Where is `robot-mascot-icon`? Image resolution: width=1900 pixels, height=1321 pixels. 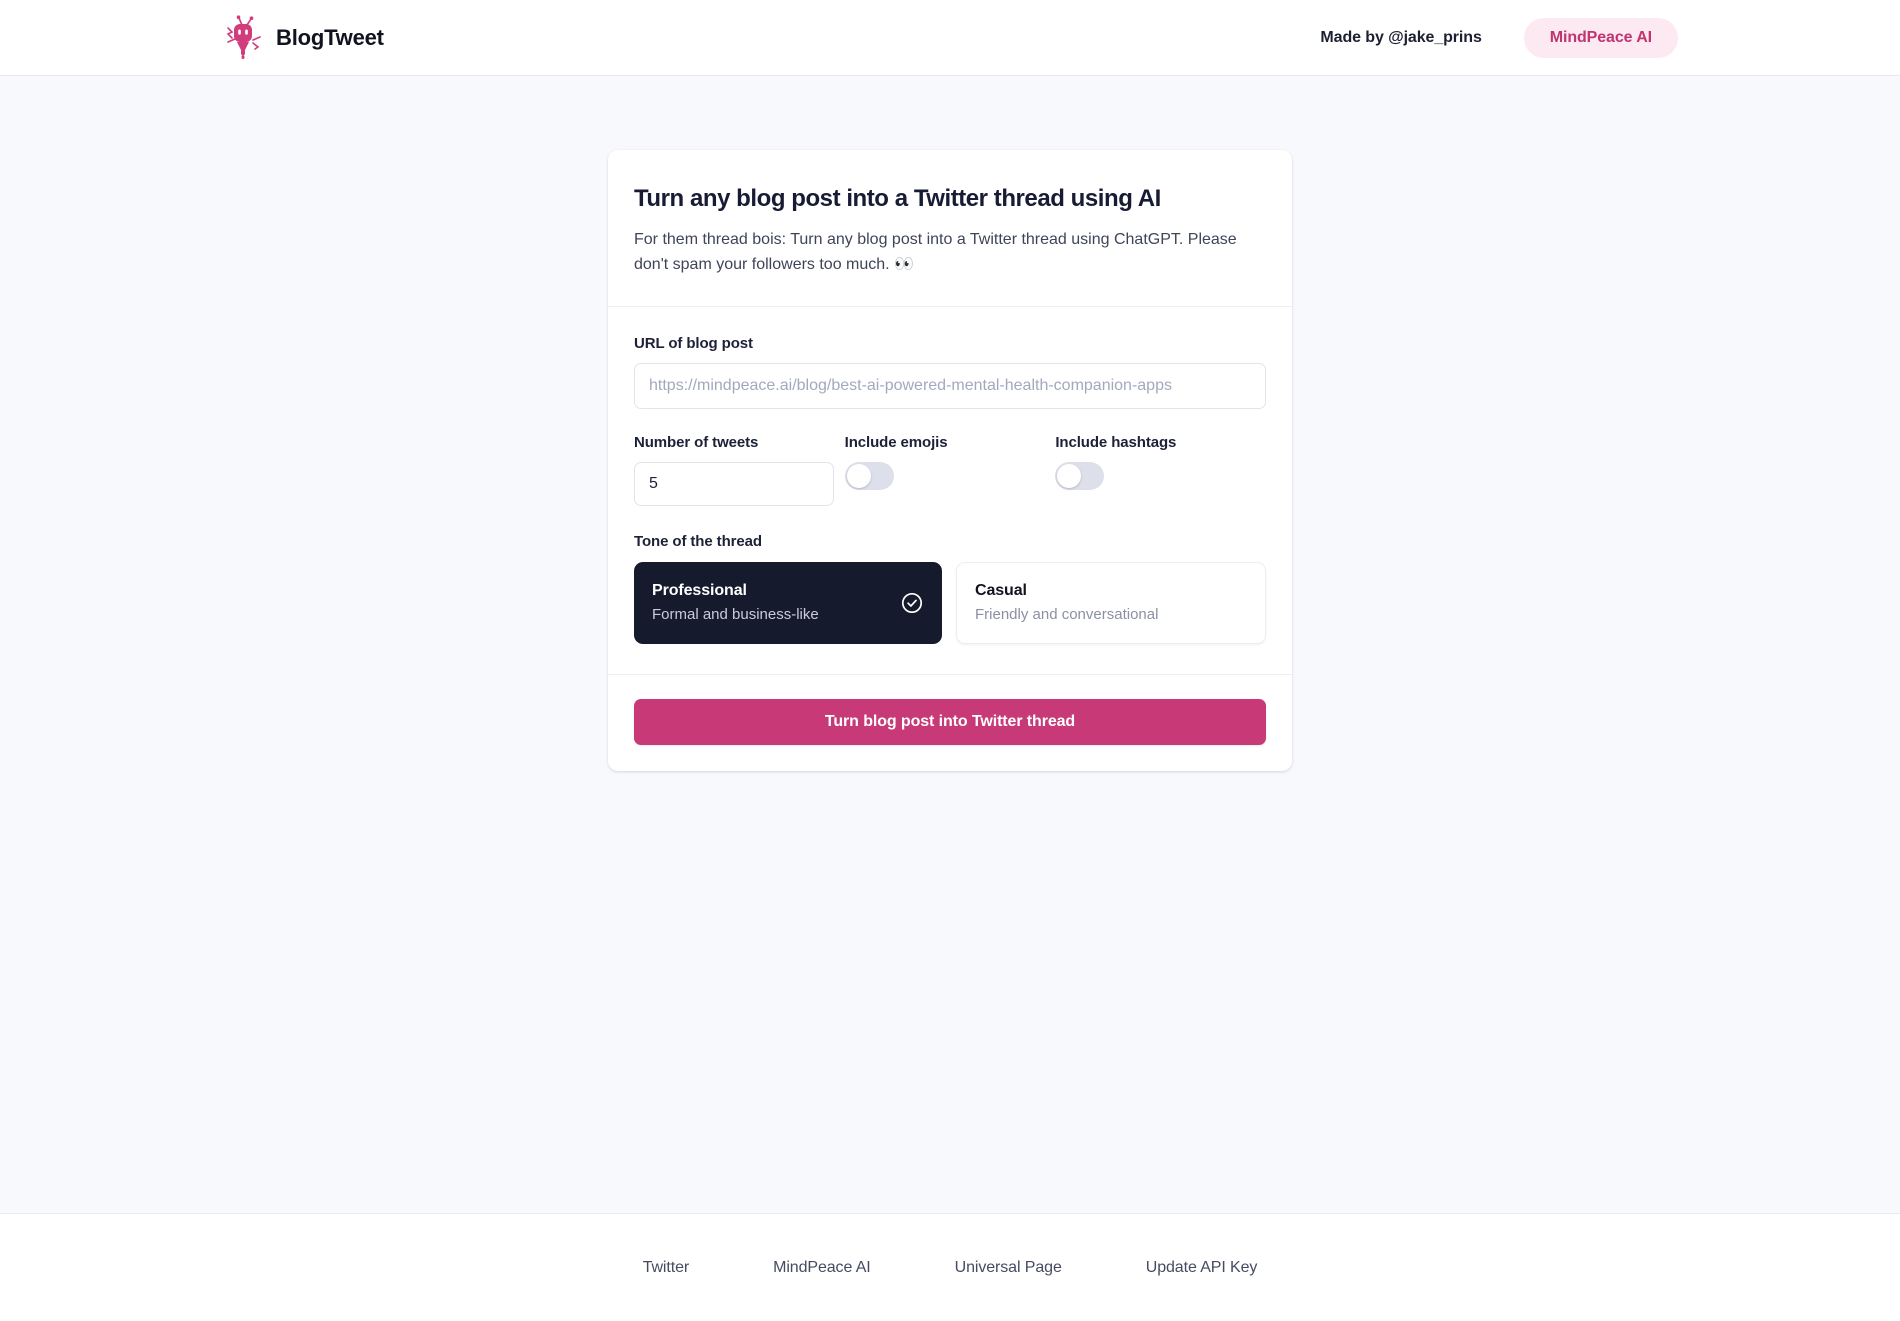
robot-mascot-icon is located at coordinates (243, 37).